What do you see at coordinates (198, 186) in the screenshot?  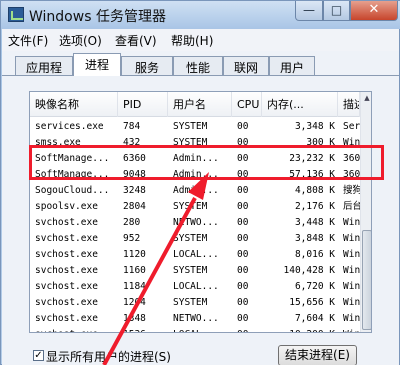 I see `arrow-head` at bounding box center [198, 186].